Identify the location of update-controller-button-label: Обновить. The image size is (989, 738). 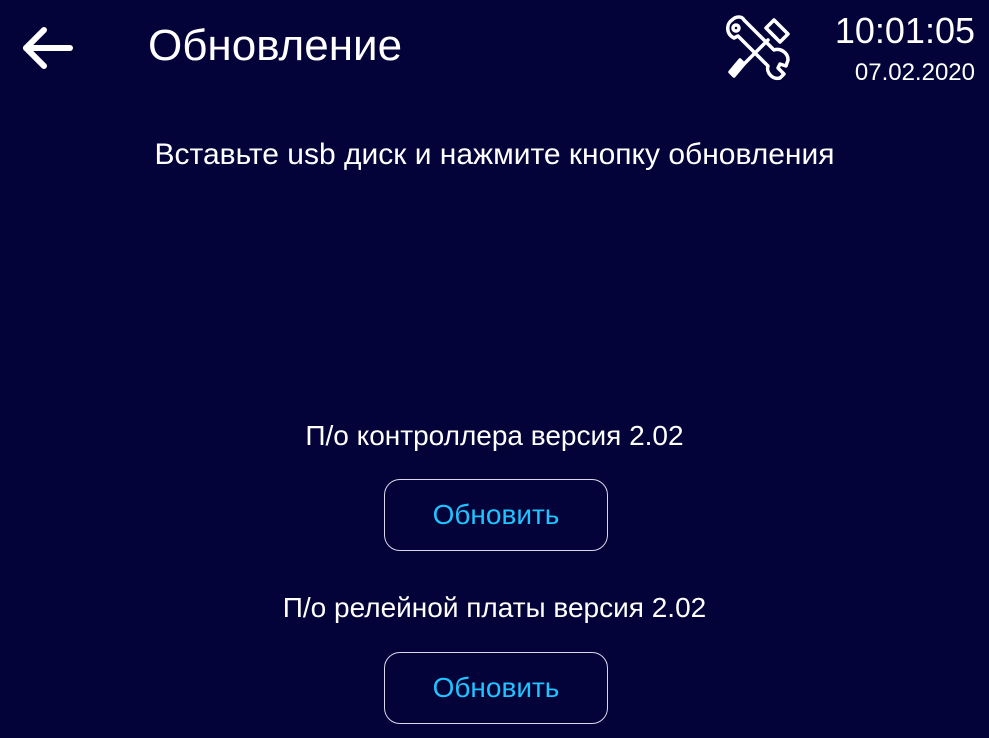
(496, 514).